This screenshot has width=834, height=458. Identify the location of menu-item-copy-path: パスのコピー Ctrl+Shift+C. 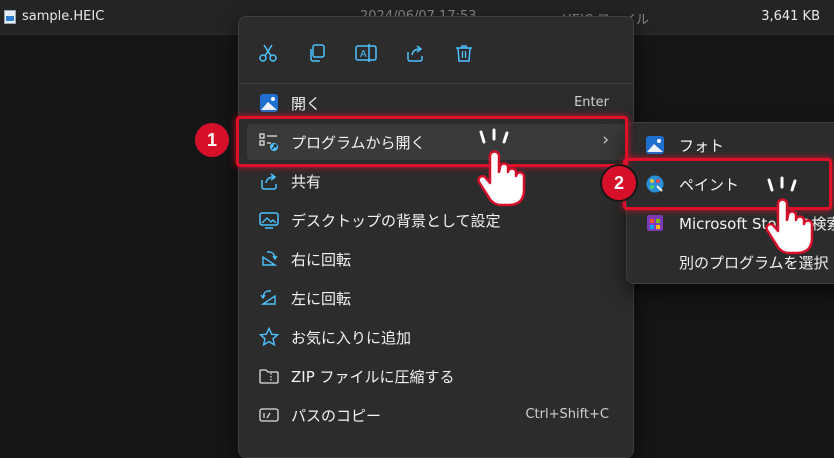
(436, 415).